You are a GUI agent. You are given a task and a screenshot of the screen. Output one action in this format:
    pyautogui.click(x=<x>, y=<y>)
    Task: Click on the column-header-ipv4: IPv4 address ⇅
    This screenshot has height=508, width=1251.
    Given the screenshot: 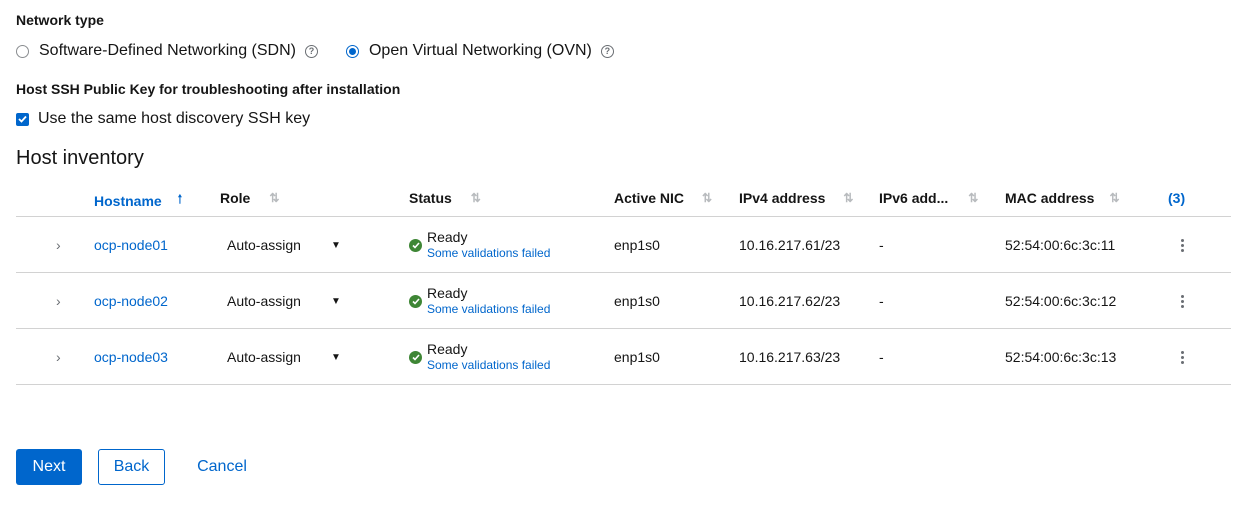 What is the action you would take?
    pyautogui.click(x=796, y=198)
    